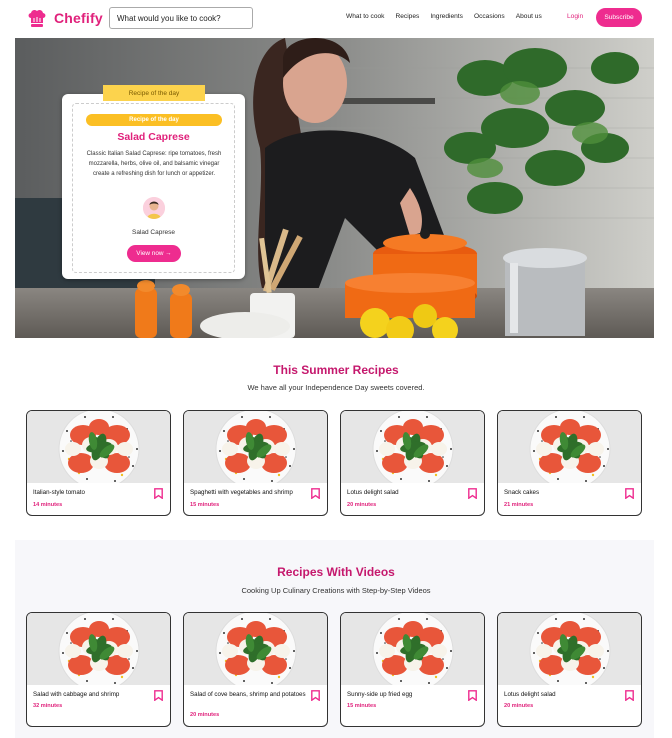  I want to click on recipe-card-title: Salad of cove beans, shrimp and potatoes, so click(248, 694).